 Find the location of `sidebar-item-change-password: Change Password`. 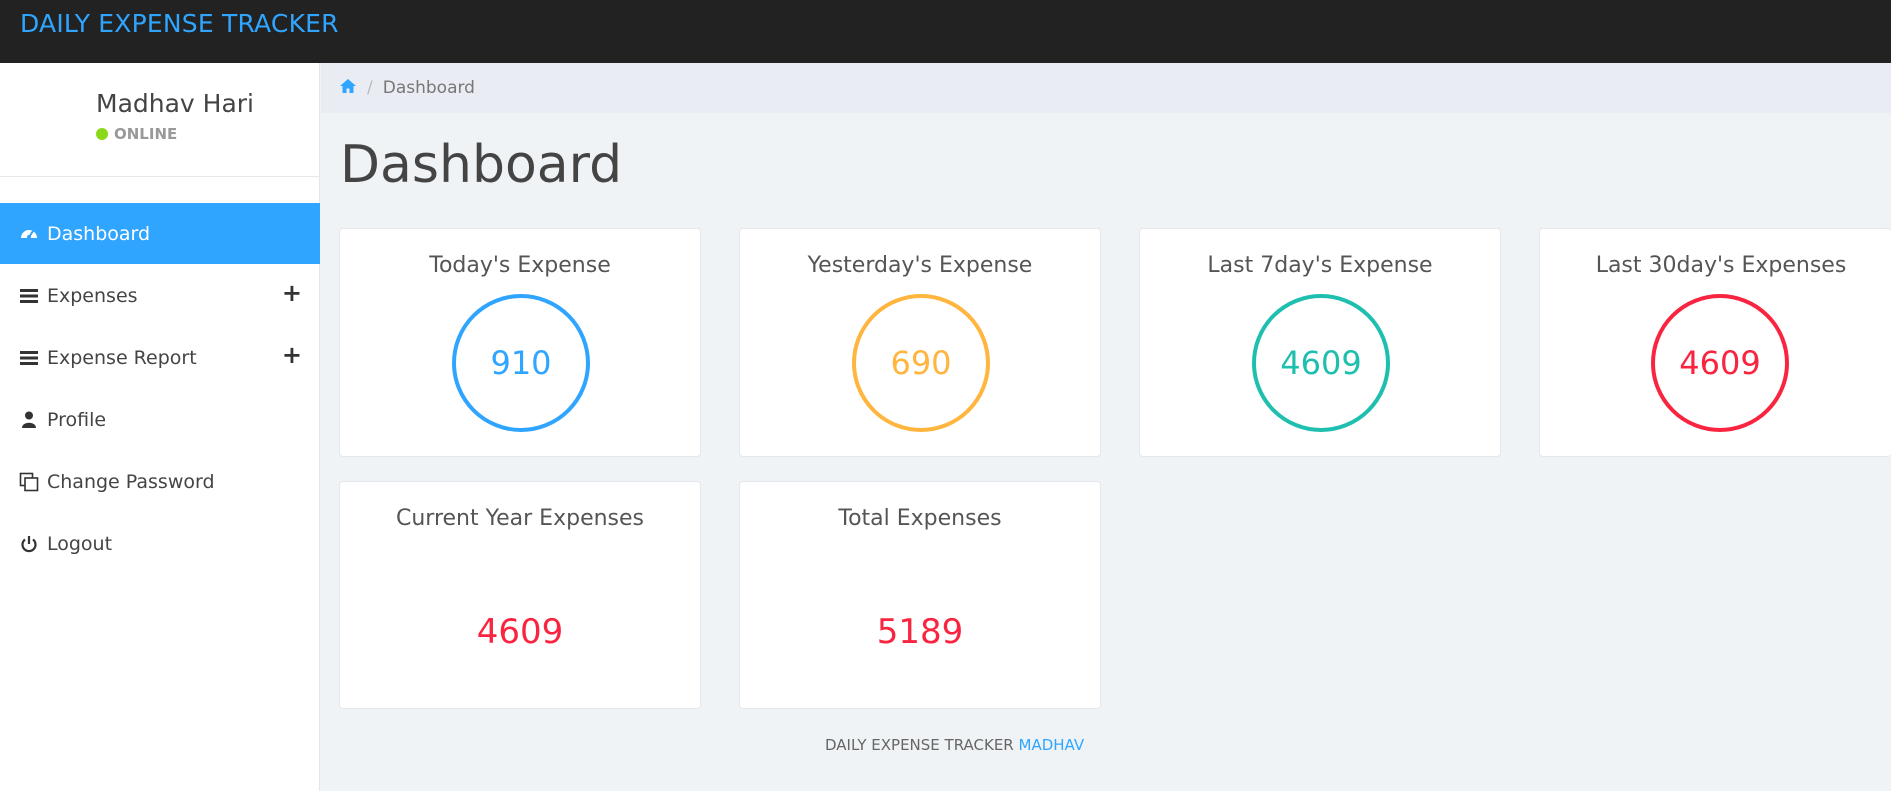

sidebar-item-change-password: Change Password is located at coordinates (160, 481).